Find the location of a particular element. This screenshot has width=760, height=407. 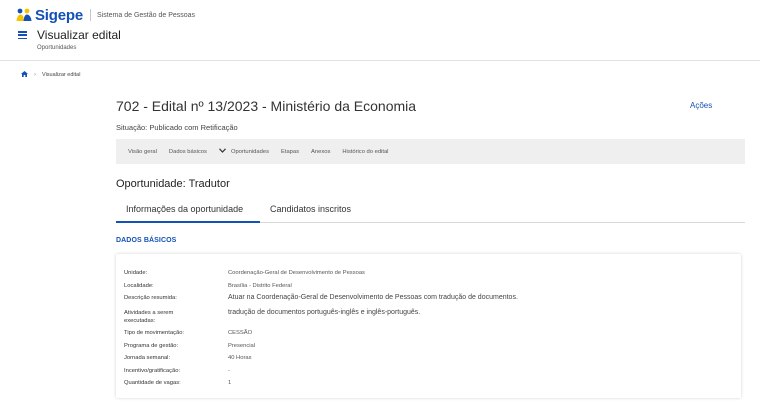

tab-oportunidades-label: Oportunidades is located at coordinates (249, 151).